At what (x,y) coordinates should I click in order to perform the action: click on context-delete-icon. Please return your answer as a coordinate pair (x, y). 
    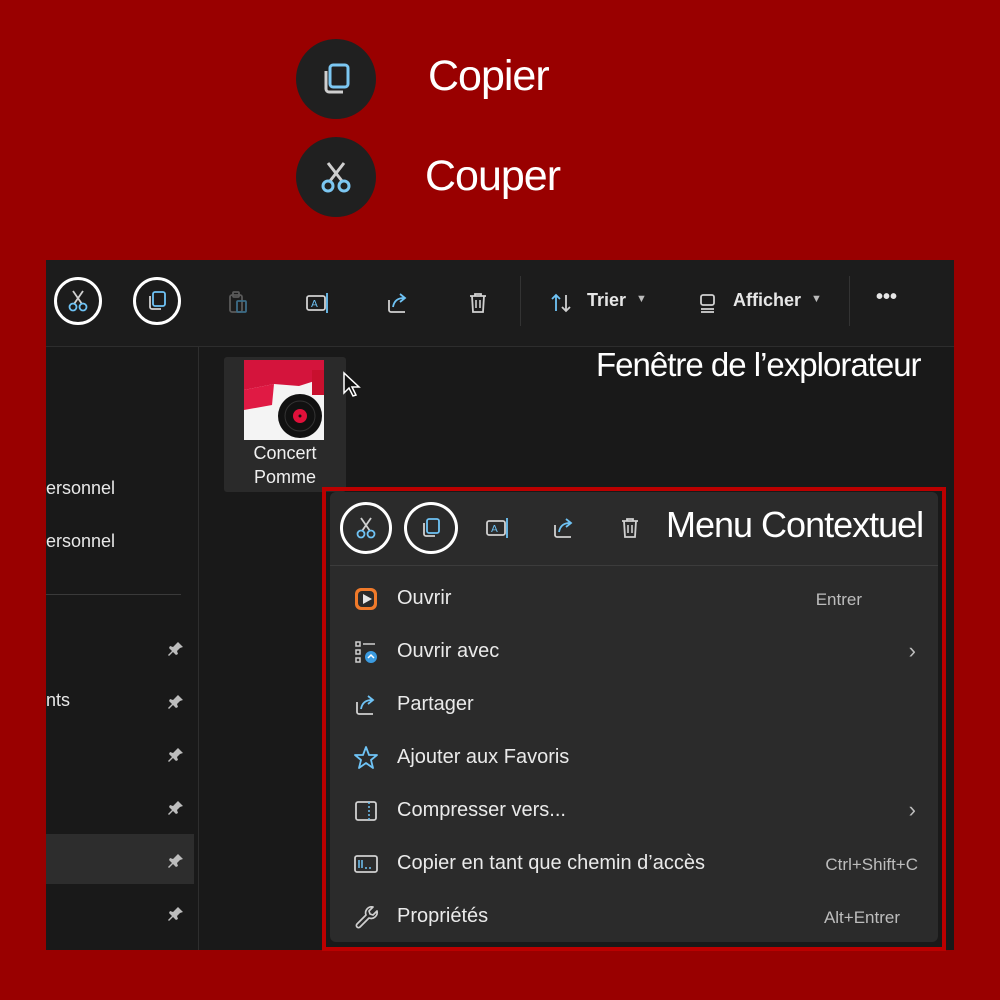
    Looking at the image, I should click on (630, 528).